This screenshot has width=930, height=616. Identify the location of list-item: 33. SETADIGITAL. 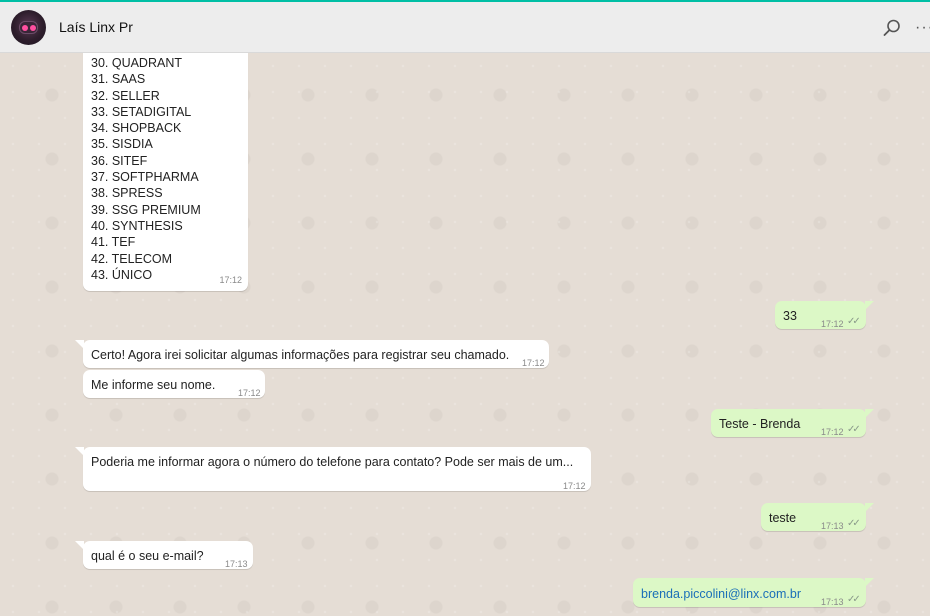
(141, 111).